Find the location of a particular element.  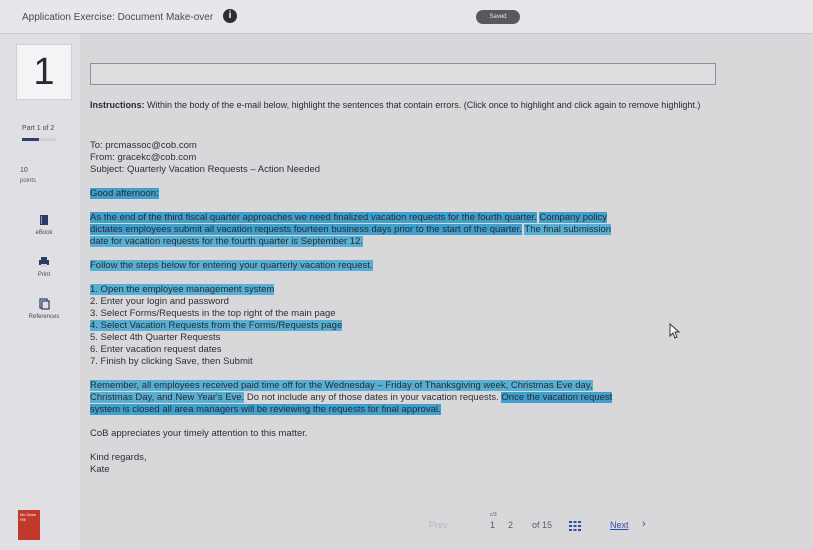

page-1-button: 1 is located at coordinates (492, 525).